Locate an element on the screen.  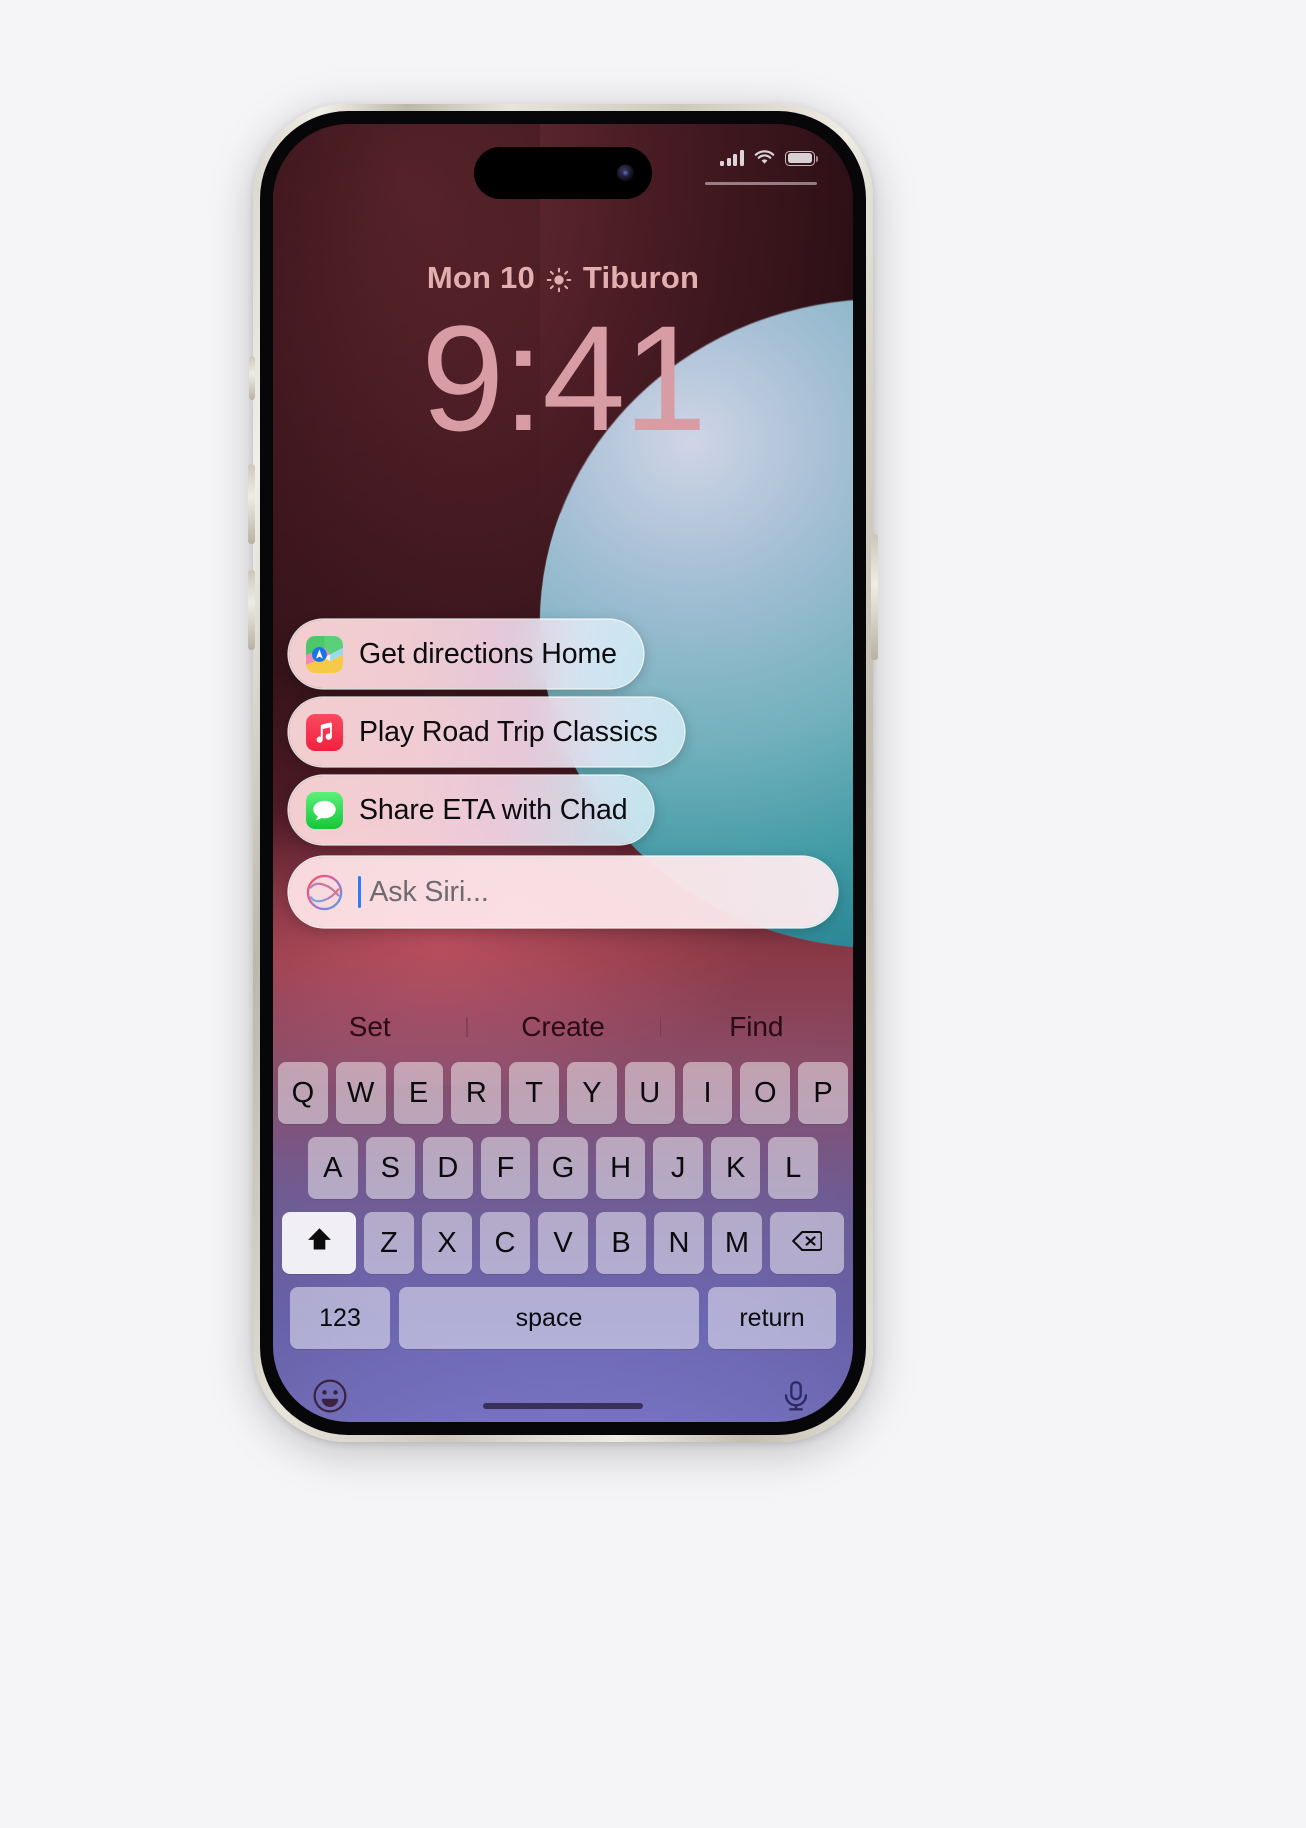
key-z: Z is located at coordinates (389, 1243).